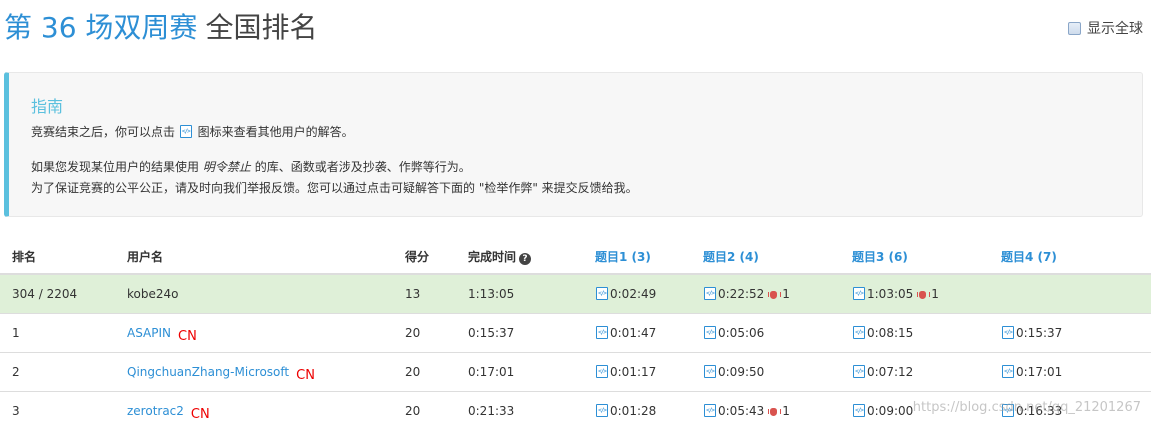  What do you see at coordinates (786, 411) in the screenshot?
I see `q2-bug-count: 1` at bounding box center [786, 411].